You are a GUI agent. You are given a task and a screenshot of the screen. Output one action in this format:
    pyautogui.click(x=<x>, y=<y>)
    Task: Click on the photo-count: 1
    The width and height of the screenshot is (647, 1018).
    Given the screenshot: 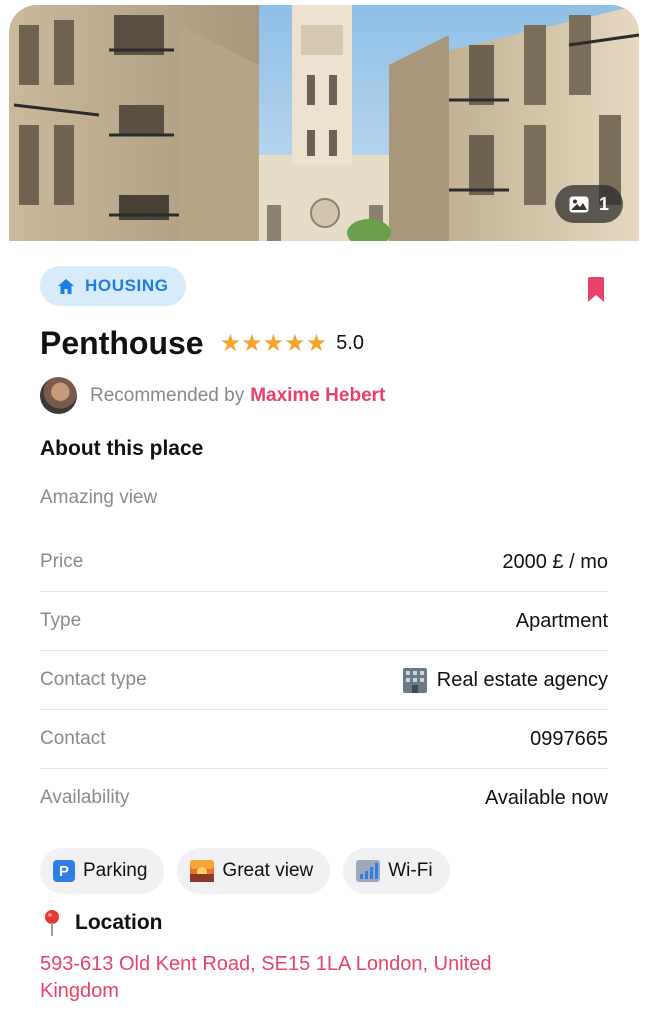 What is the action you would take?
    pyautogui.click(x=603, y=203)
    